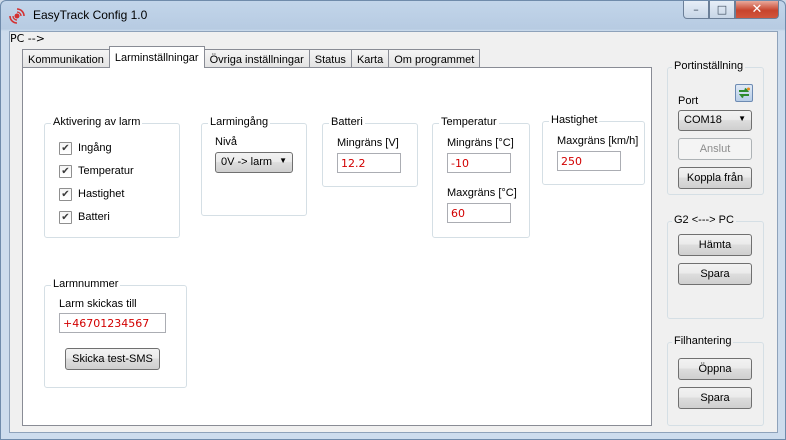  I want to click on port-select: COM18 ▼, so click(715, 120).